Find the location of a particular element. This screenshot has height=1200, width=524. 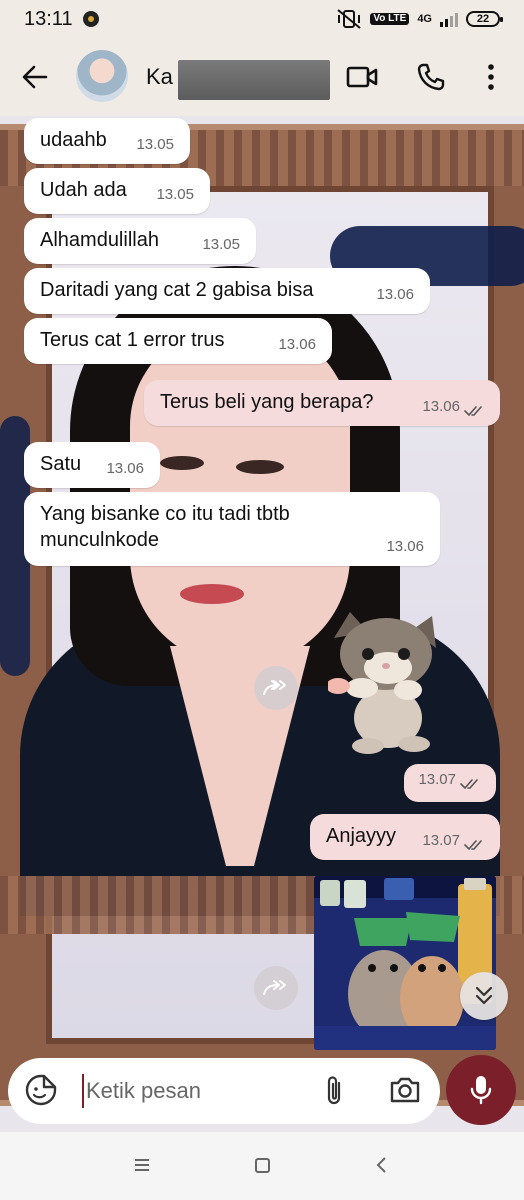

message-bubble-incoming: Daritadi yang cat 2 gabisa bisa 13.06 is located at coordinates (227, 291).